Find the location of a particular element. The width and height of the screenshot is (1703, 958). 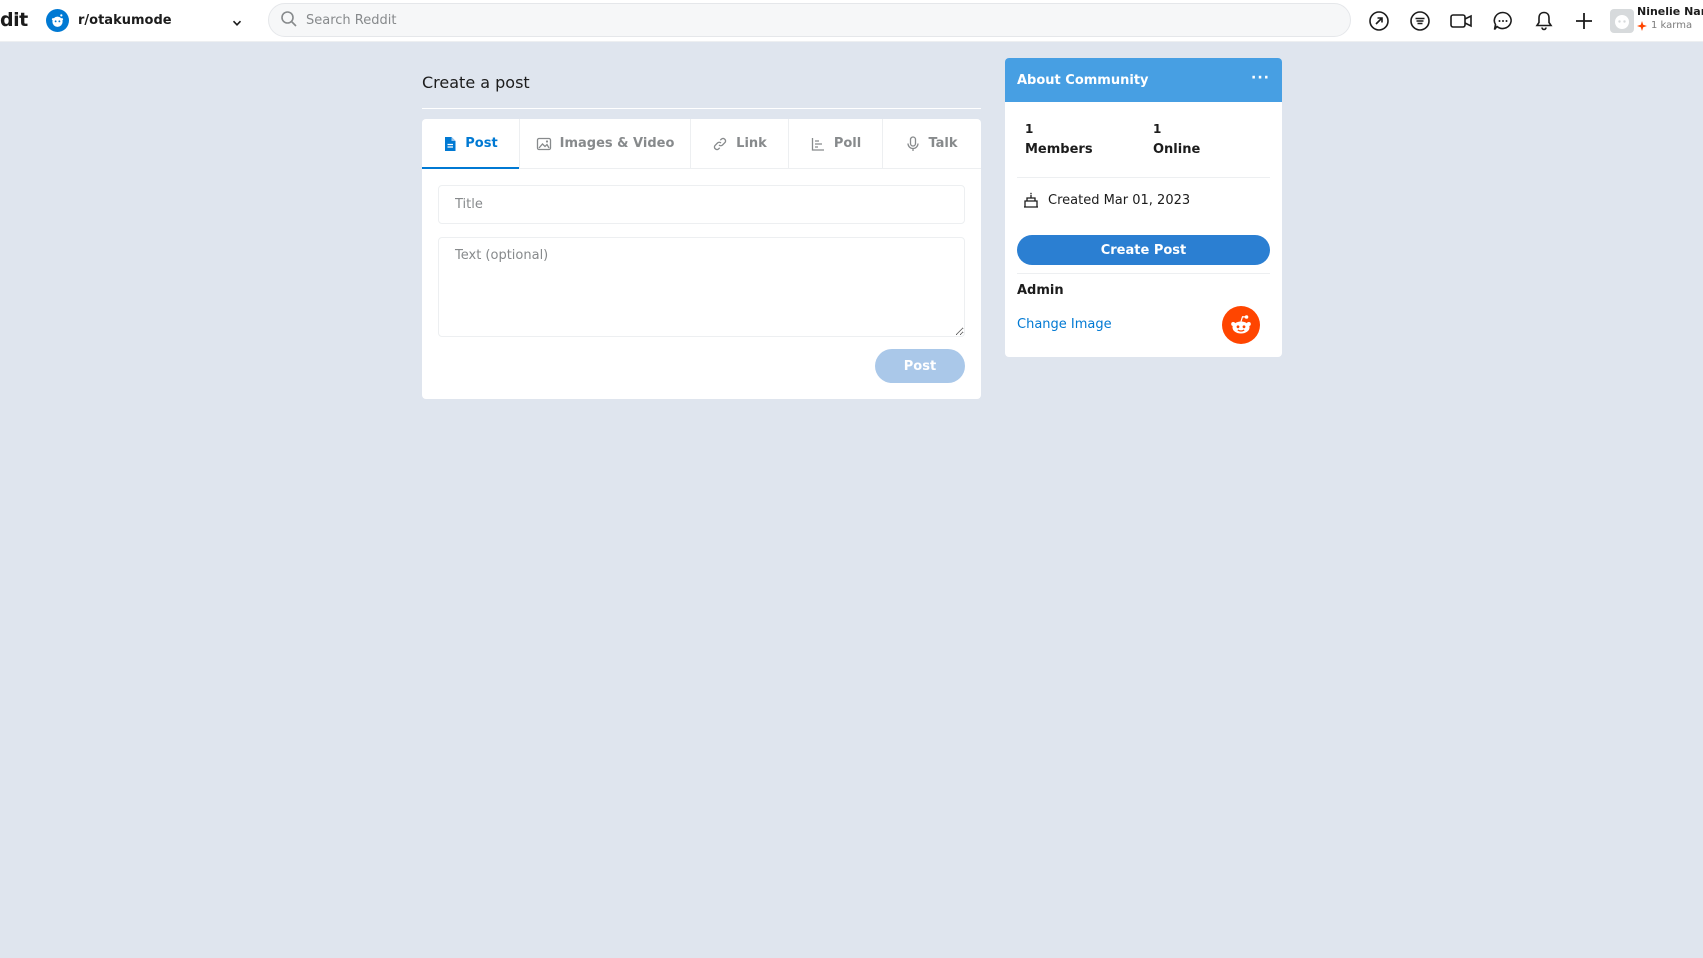

body-textarea is located at coordinates (701, 287).